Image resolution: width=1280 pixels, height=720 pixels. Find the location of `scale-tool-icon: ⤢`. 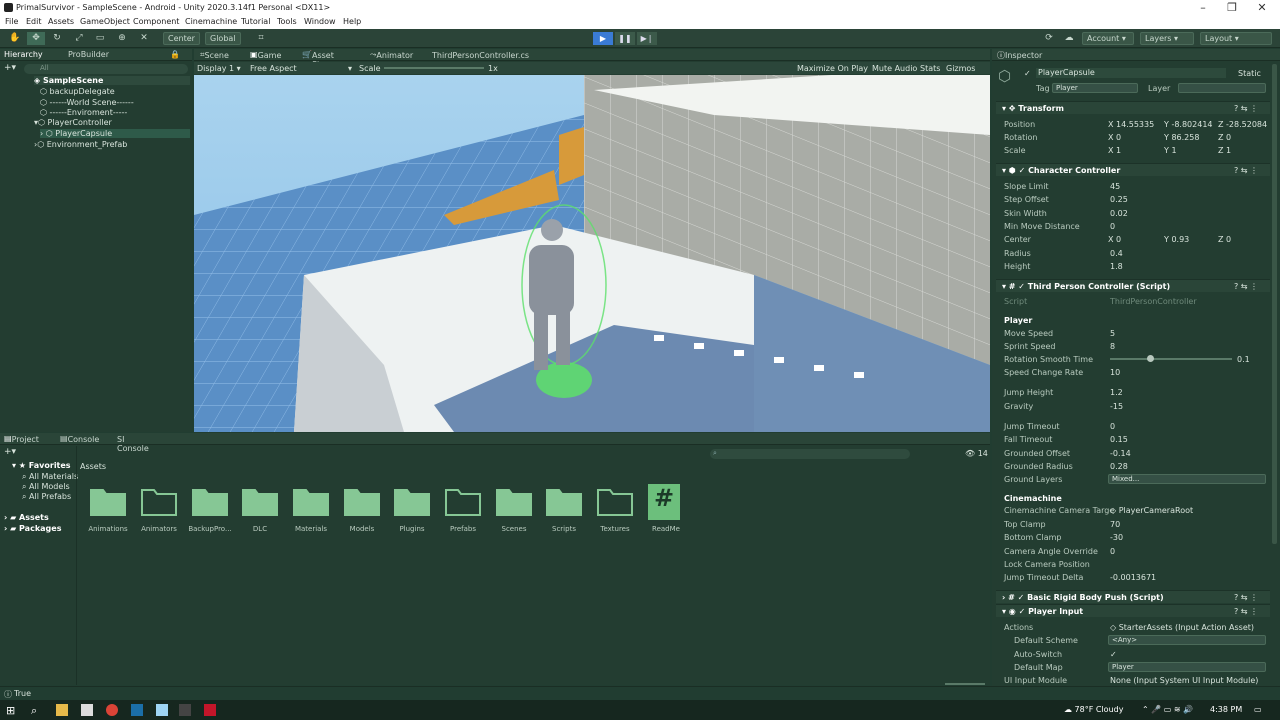

scale-tool-icon: ⤢ is located at coordinates (79, 38).